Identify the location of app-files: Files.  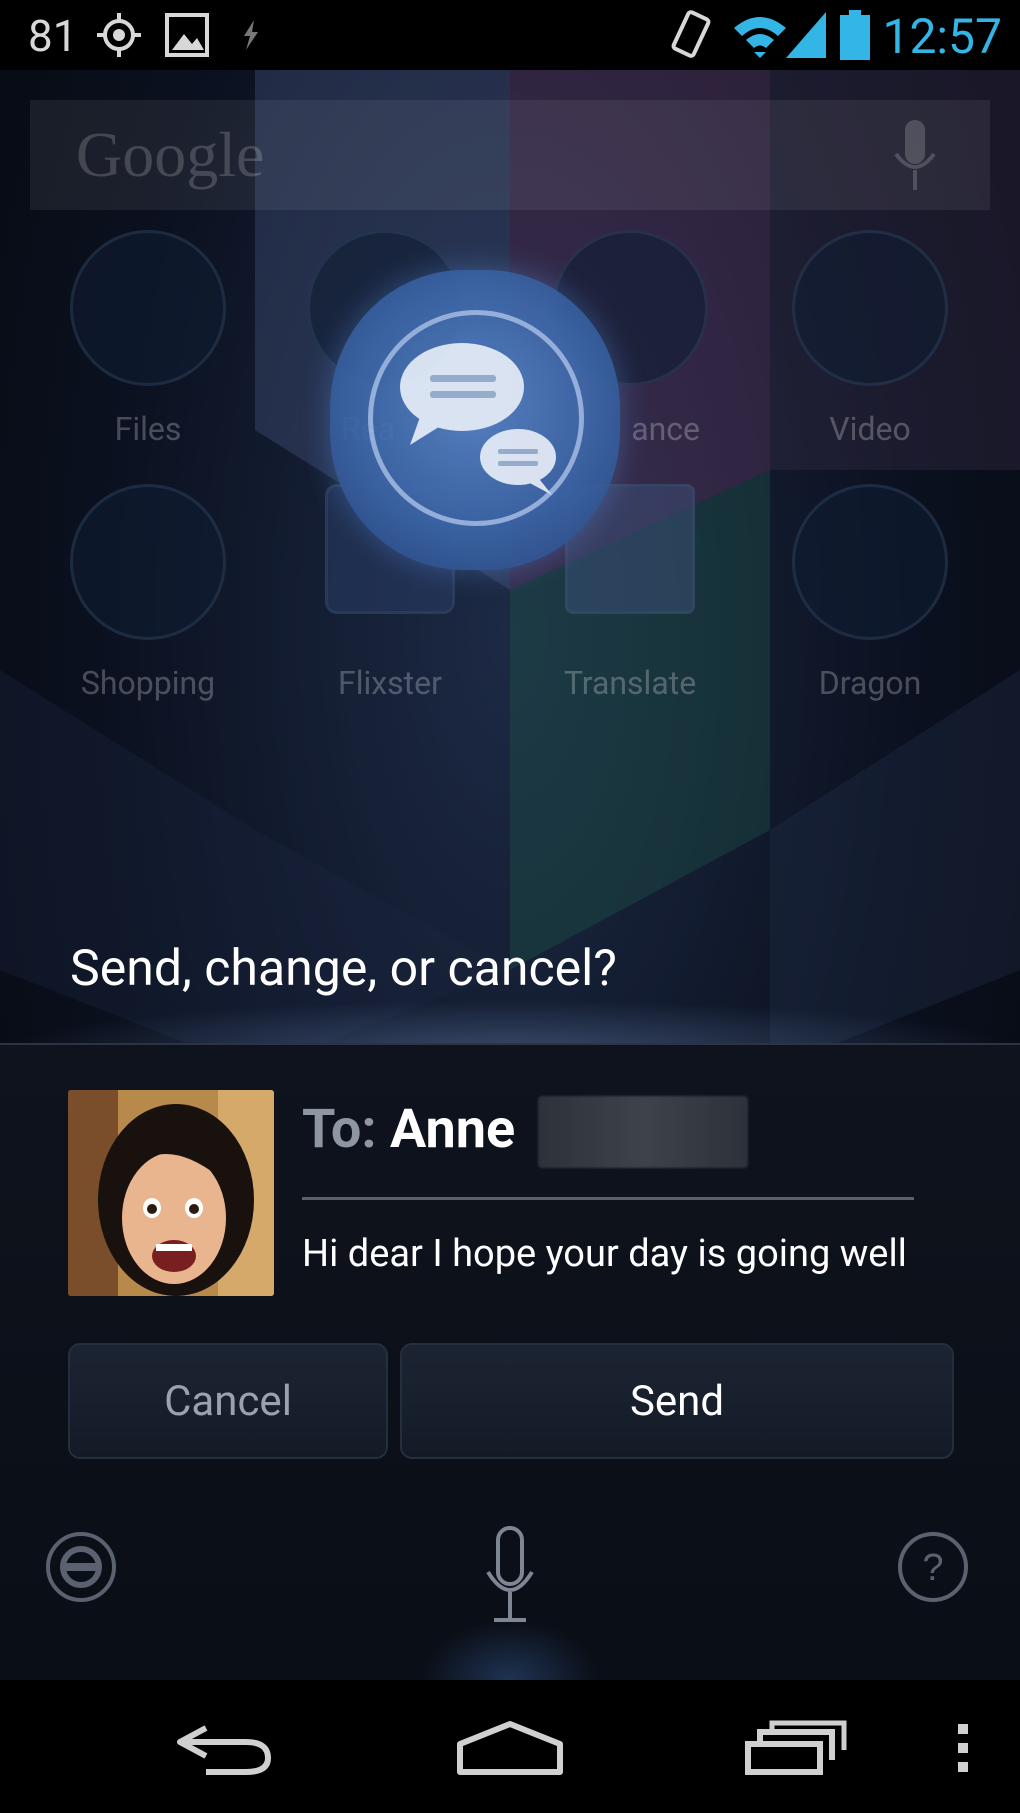
(148, 339).